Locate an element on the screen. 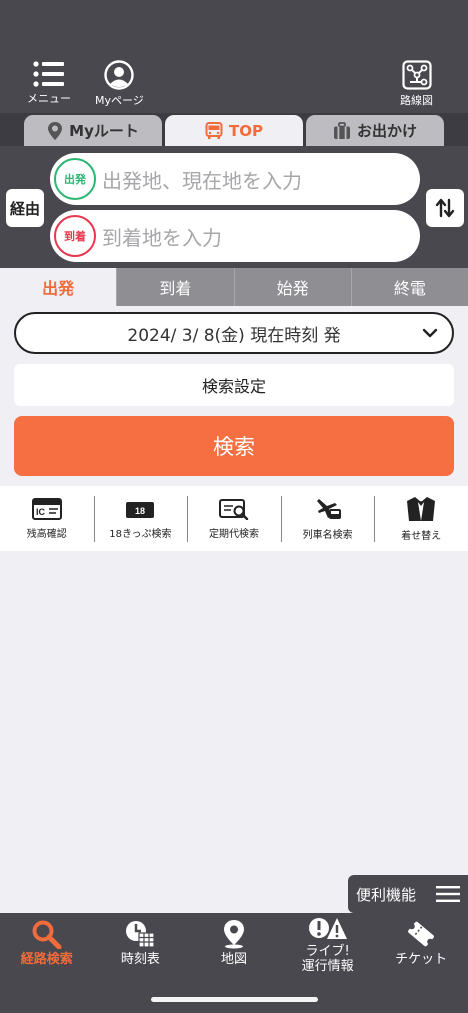 Image resolution: width=468 pixels, height=1013 pixels. nav-ticket: チケット is located at coordinates (421, 963).